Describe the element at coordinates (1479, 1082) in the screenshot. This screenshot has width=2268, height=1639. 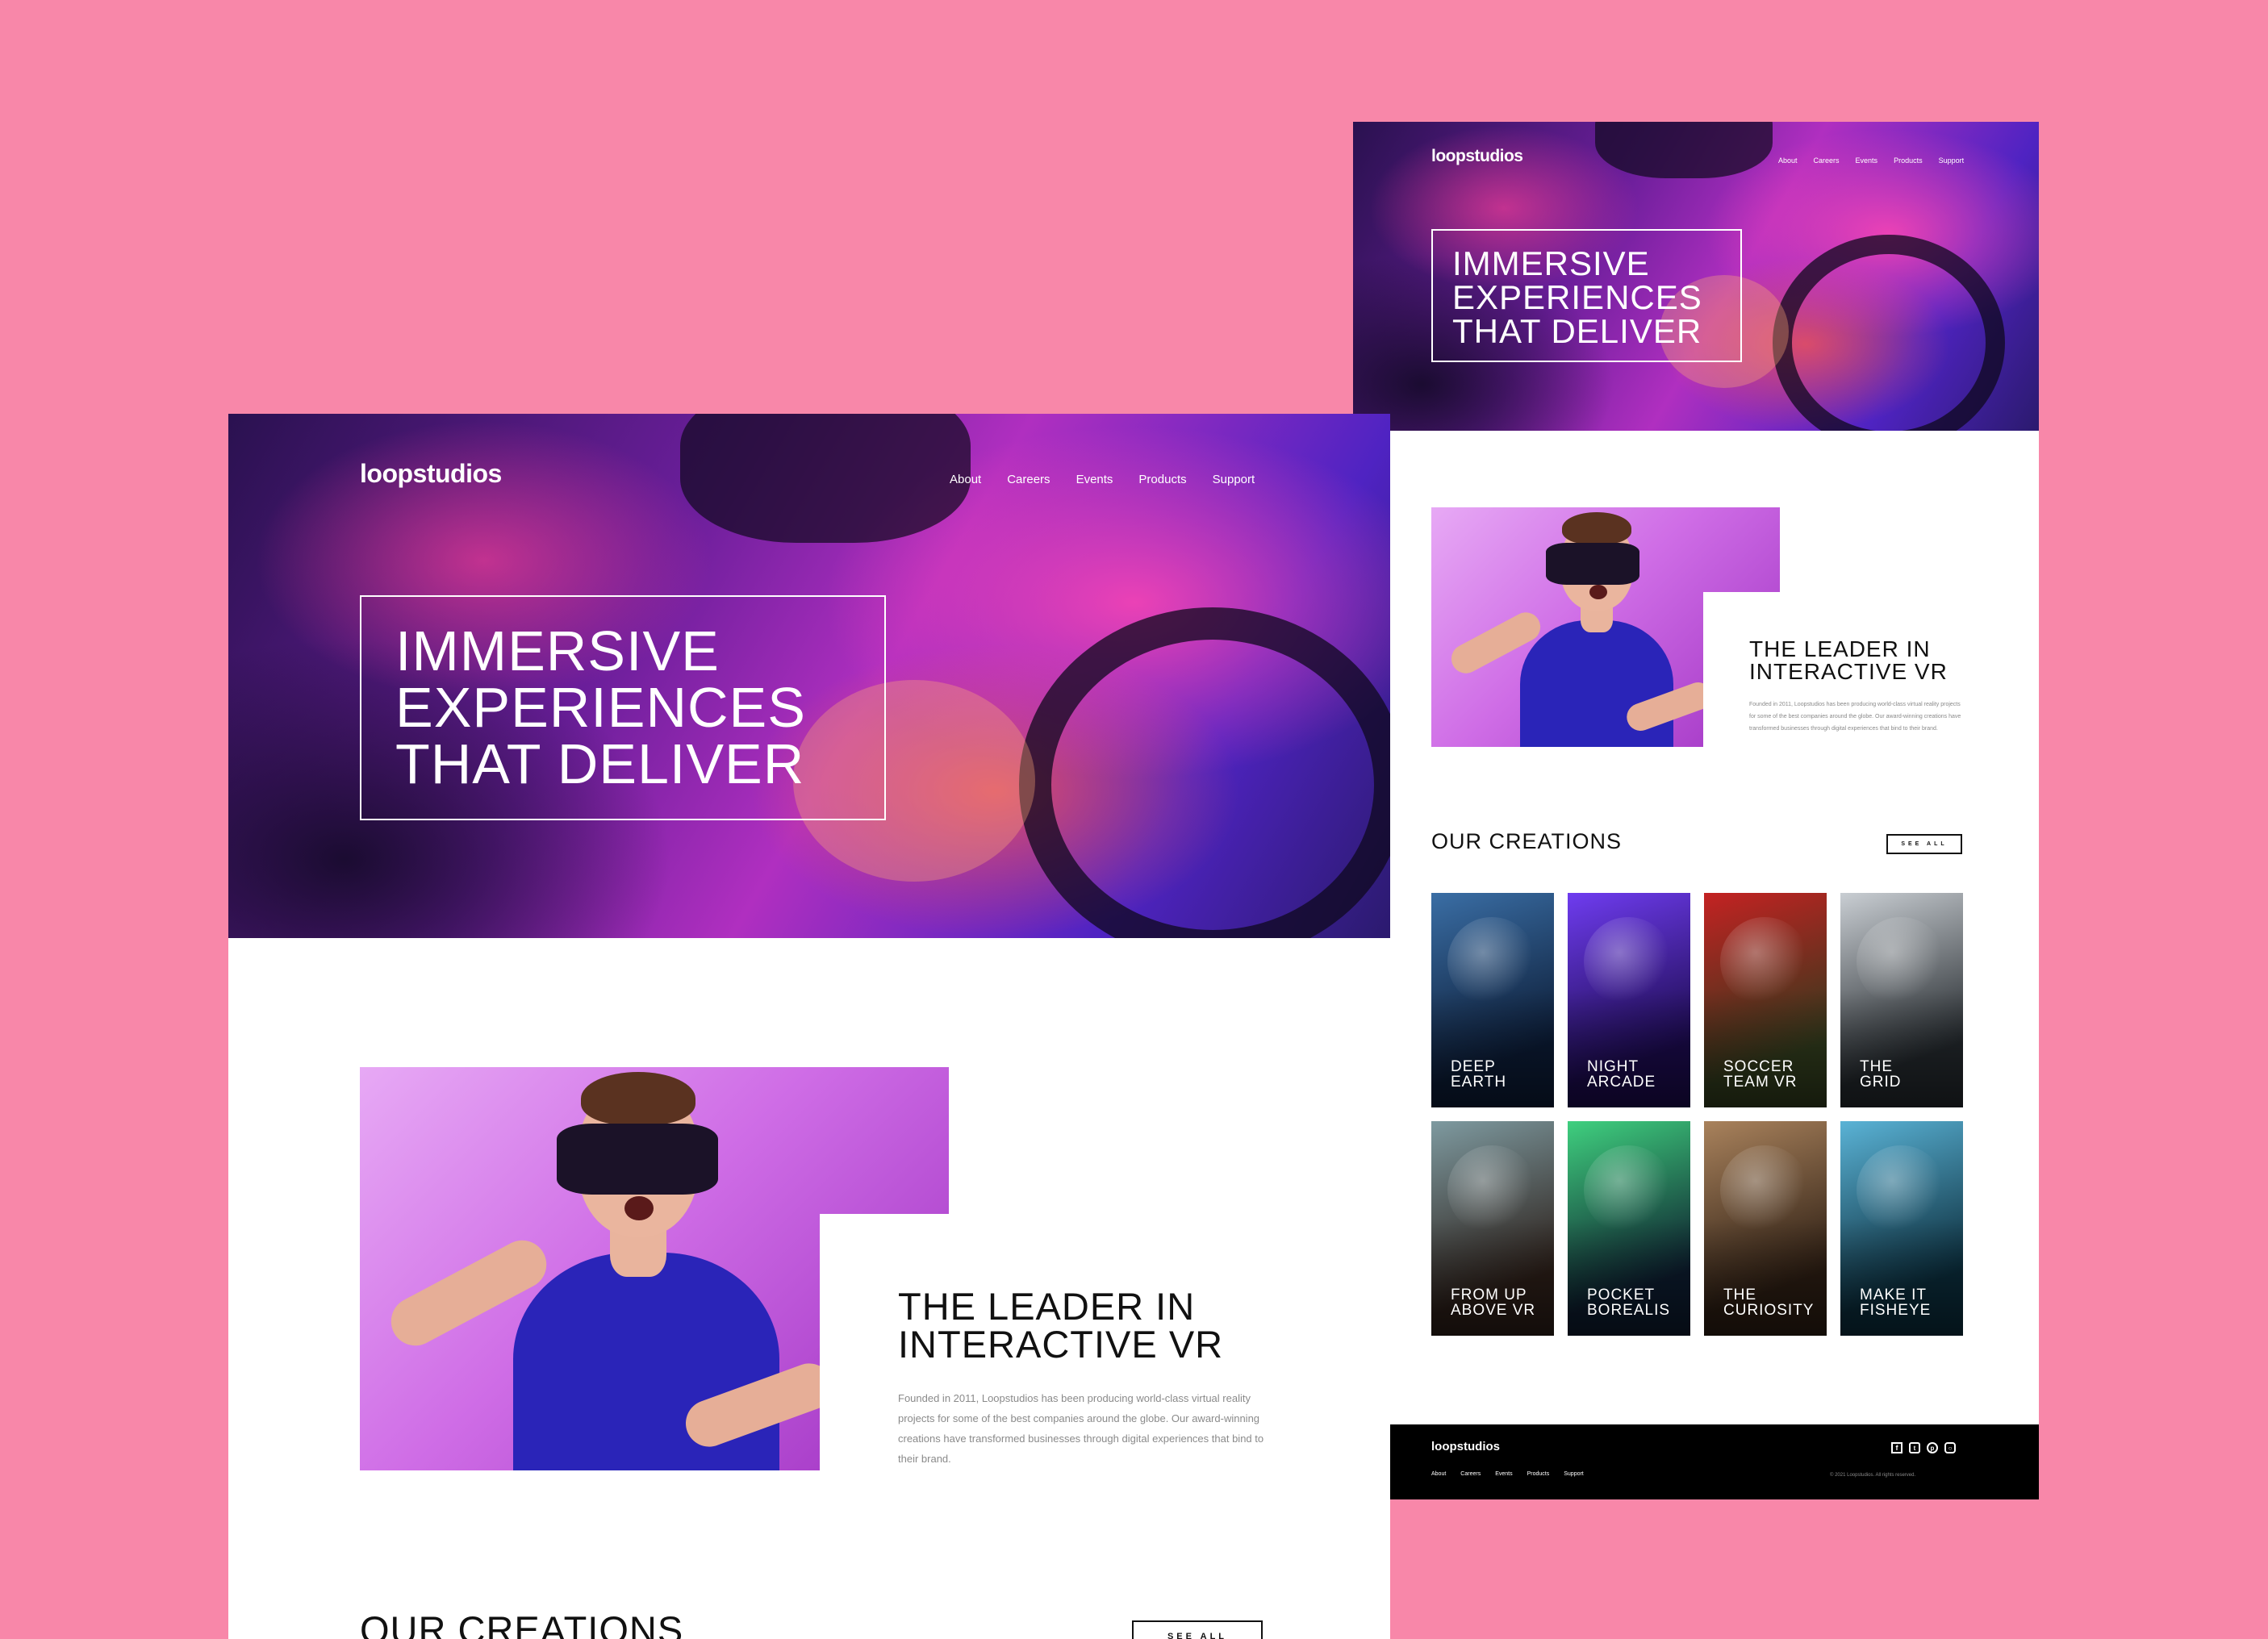
I see `creation-card-label-line: Earth` at that location.